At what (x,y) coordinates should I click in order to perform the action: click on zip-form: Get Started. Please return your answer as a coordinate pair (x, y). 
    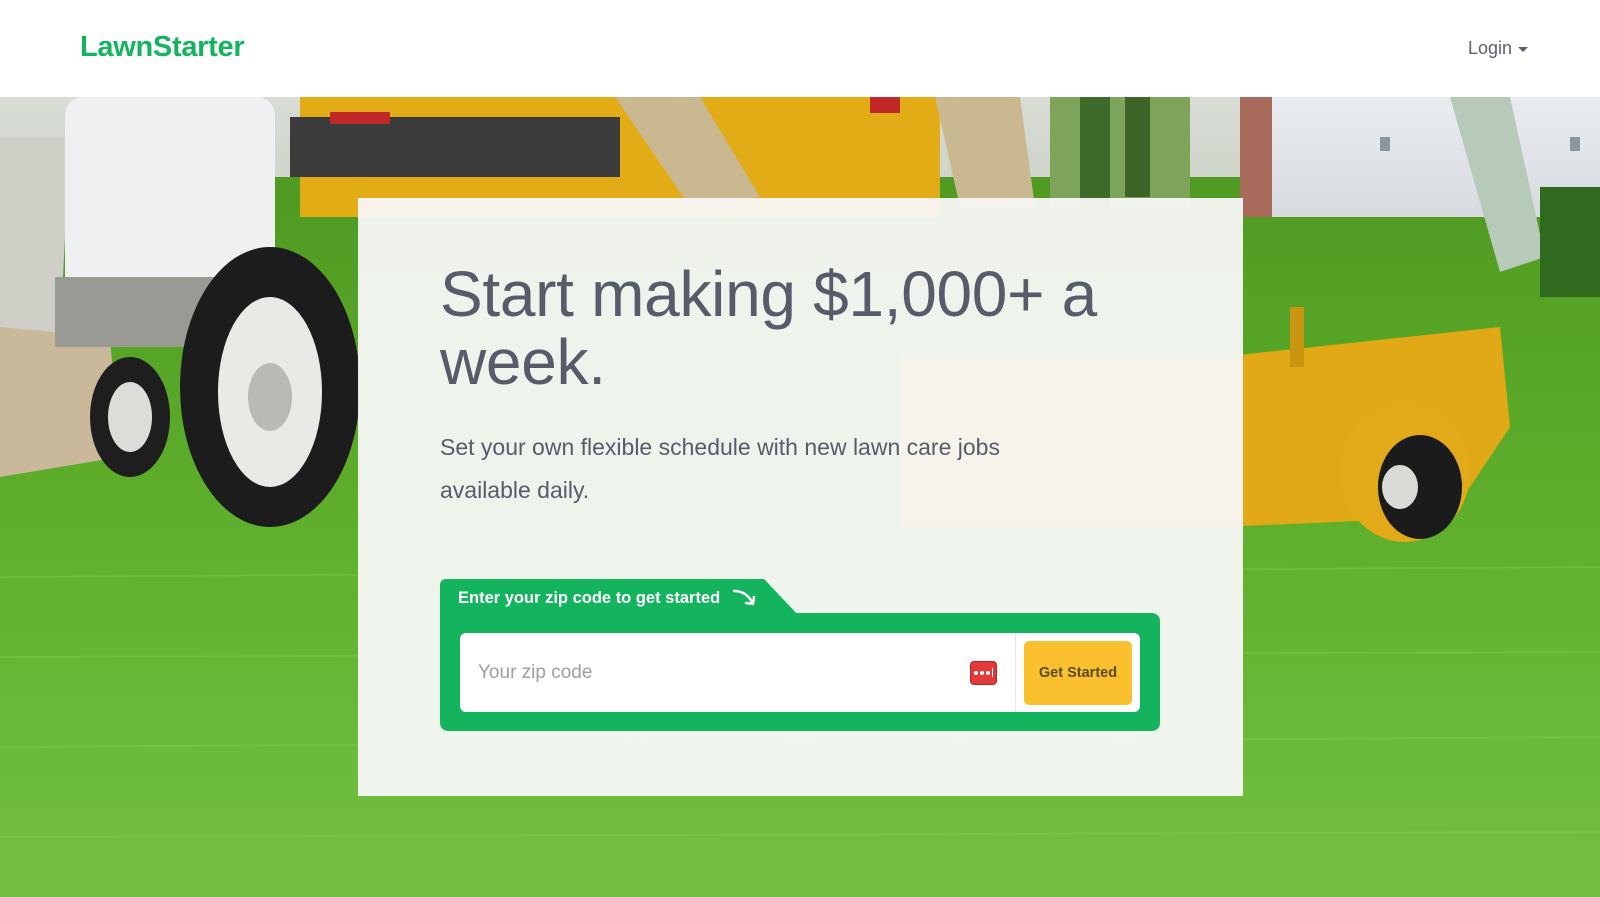
    Looking at the image, I should click on (800, 672).